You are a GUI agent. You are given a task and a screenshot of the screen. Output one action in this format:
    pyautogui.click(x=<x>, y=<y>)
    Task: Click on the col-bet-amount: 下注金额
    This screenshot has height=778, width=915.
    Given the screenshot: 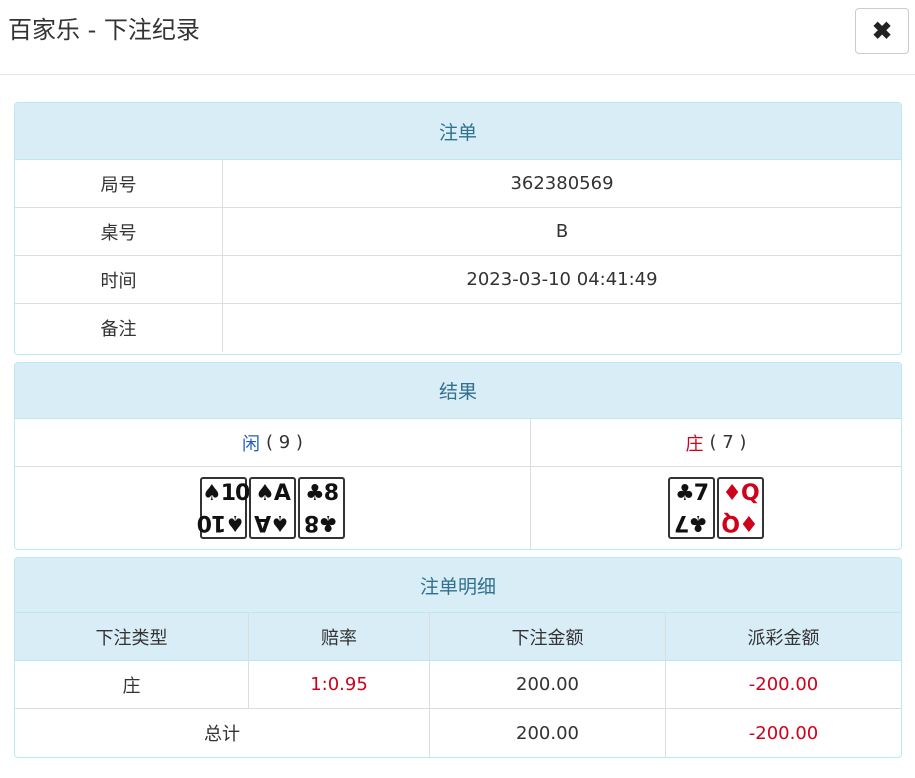 What is the action you would take?
    pyautogui.click(x=547, y=636)
    